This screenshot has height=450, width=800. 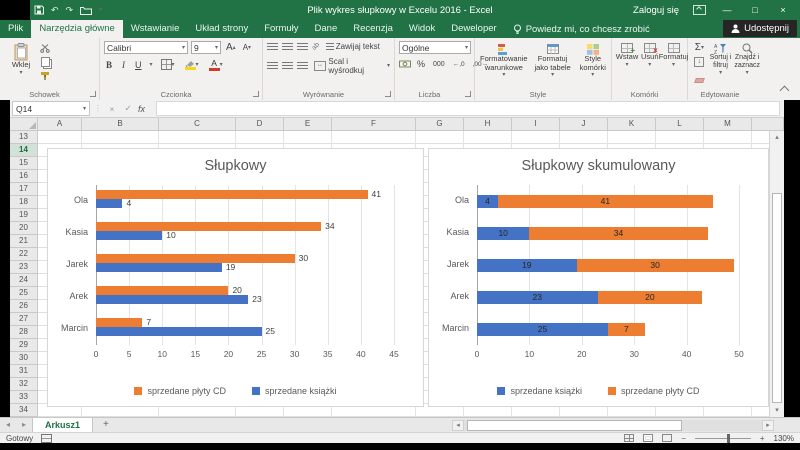 What do you see at coordinates (536, 124) in the screenshot?
I see `column-header-I: I` at bounding box center [536, 124].